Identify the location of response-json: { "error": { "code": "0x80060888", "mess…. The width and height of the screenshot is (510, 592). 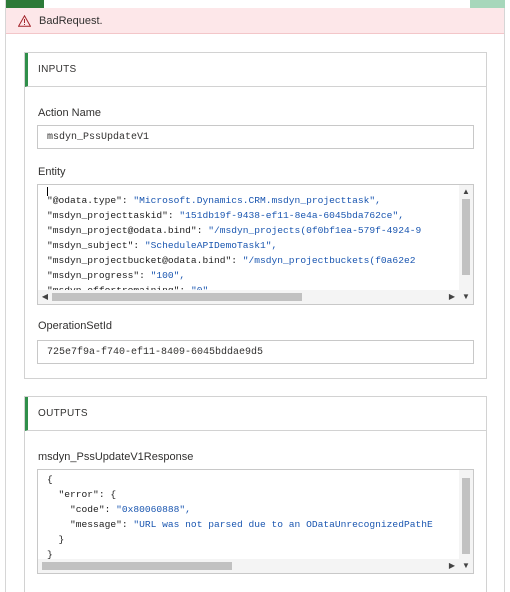
(248, 514).